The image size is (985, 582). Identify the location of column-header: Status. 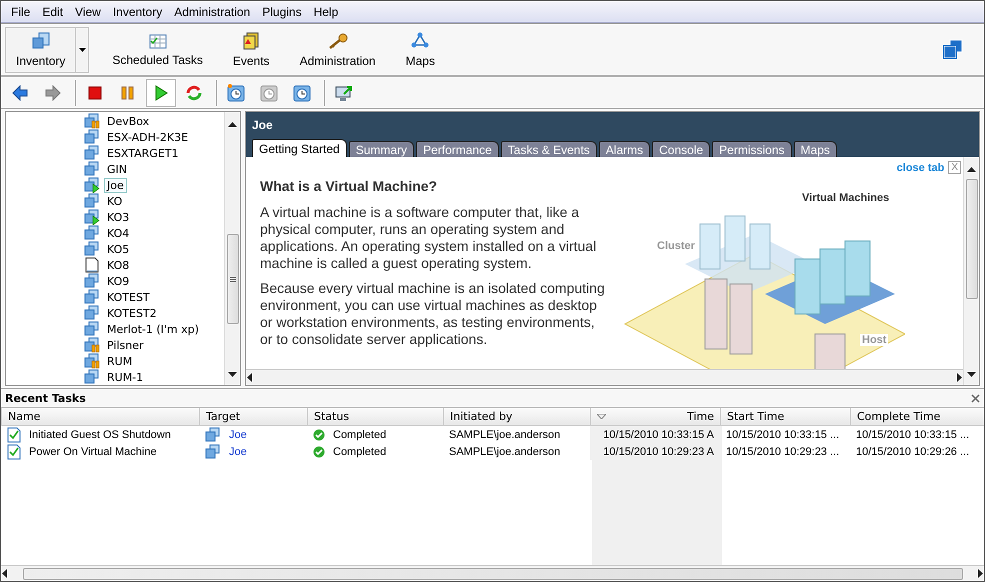
(375, 416).